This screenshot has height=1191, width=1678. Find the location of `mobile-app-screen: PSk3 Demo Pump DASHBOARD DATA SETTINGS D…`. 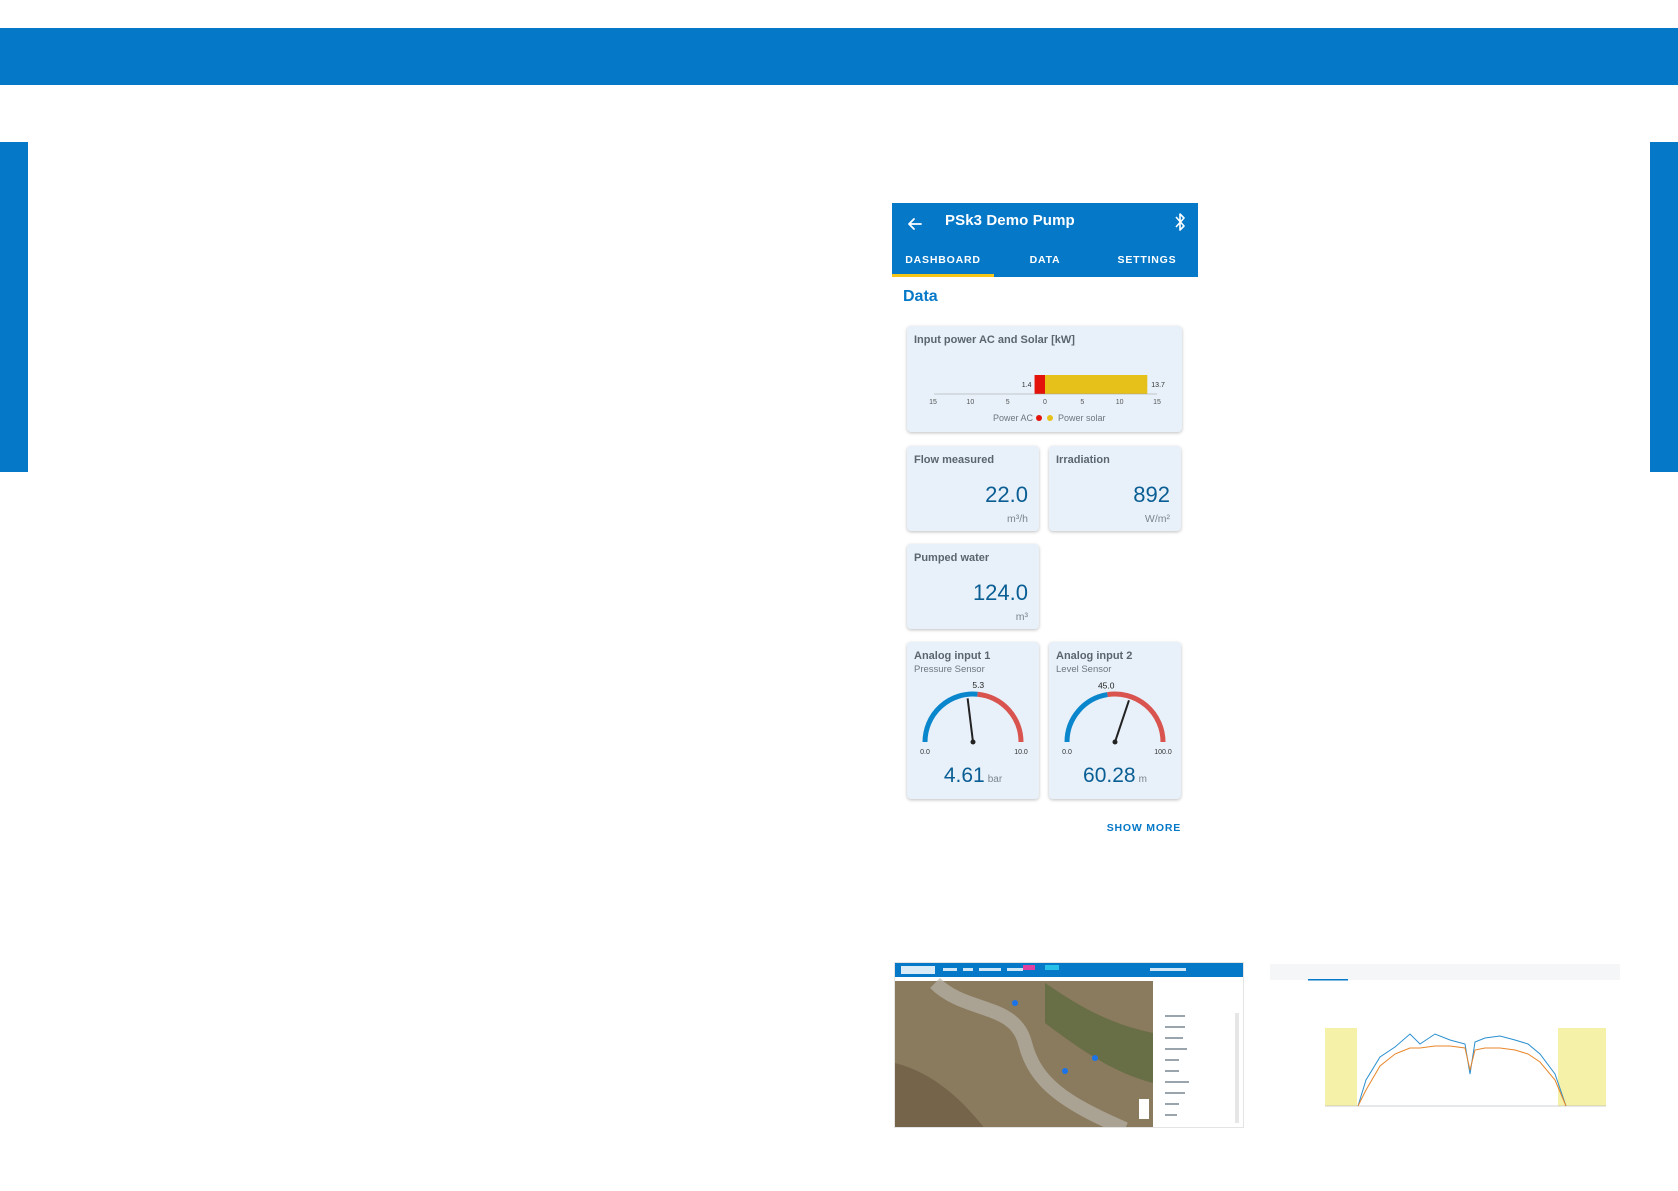

mobile-app-screen: PSk3 Demo Pump DASHBOARD DATA SETTINGS D… is located at coordinates (1045, 525).